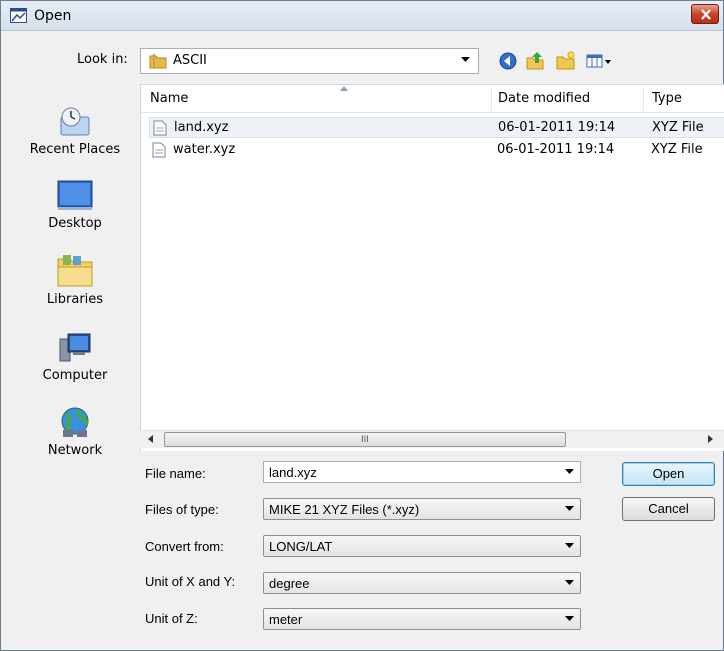 The image size is (724, 651). What do you see at coordinates (190, 60) in the screenshot?
I see `look-in-value: ASCII` at bounding box center [190, 60].